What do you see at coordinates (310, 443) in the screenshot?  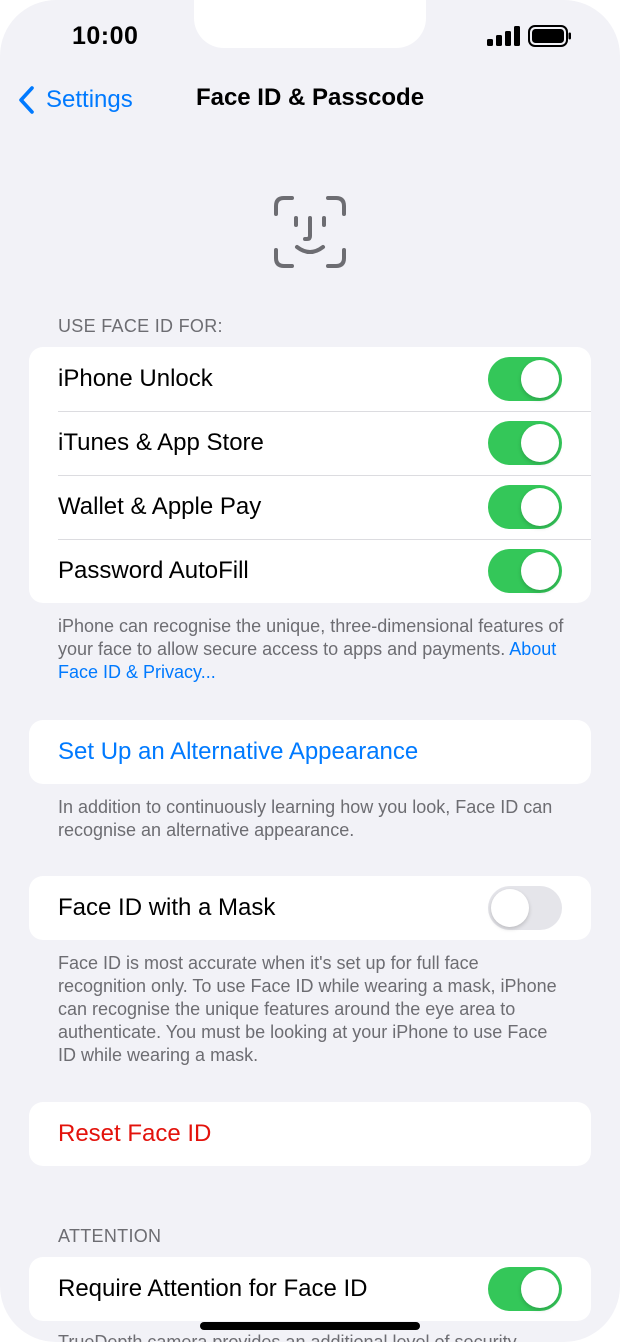 I see `row-itunes-app-store: iTunes & App Store` at bounding box center [310, 443].